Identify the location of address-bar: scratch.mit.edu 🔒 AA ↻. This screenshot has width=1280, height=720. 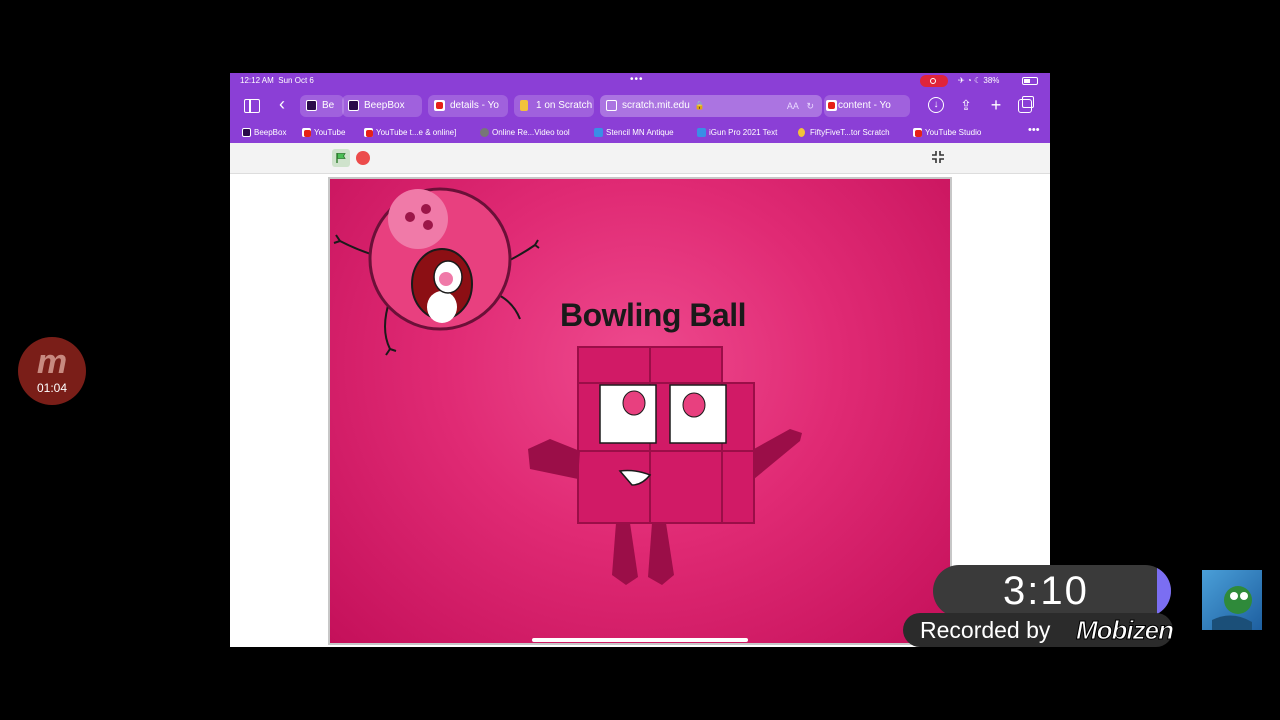
(711, 106).